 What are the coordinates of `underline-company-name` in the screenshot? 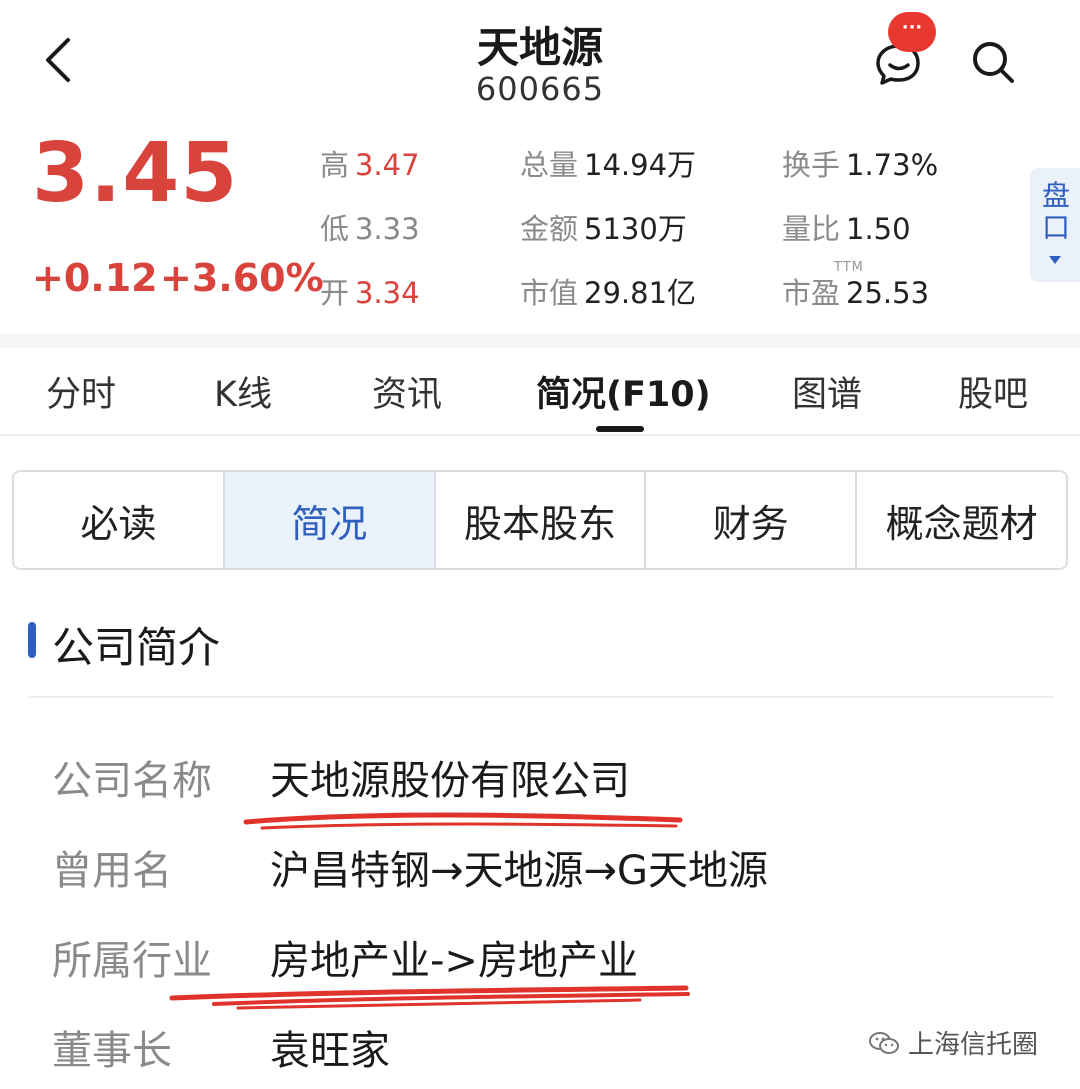 It's located at (463, 818).